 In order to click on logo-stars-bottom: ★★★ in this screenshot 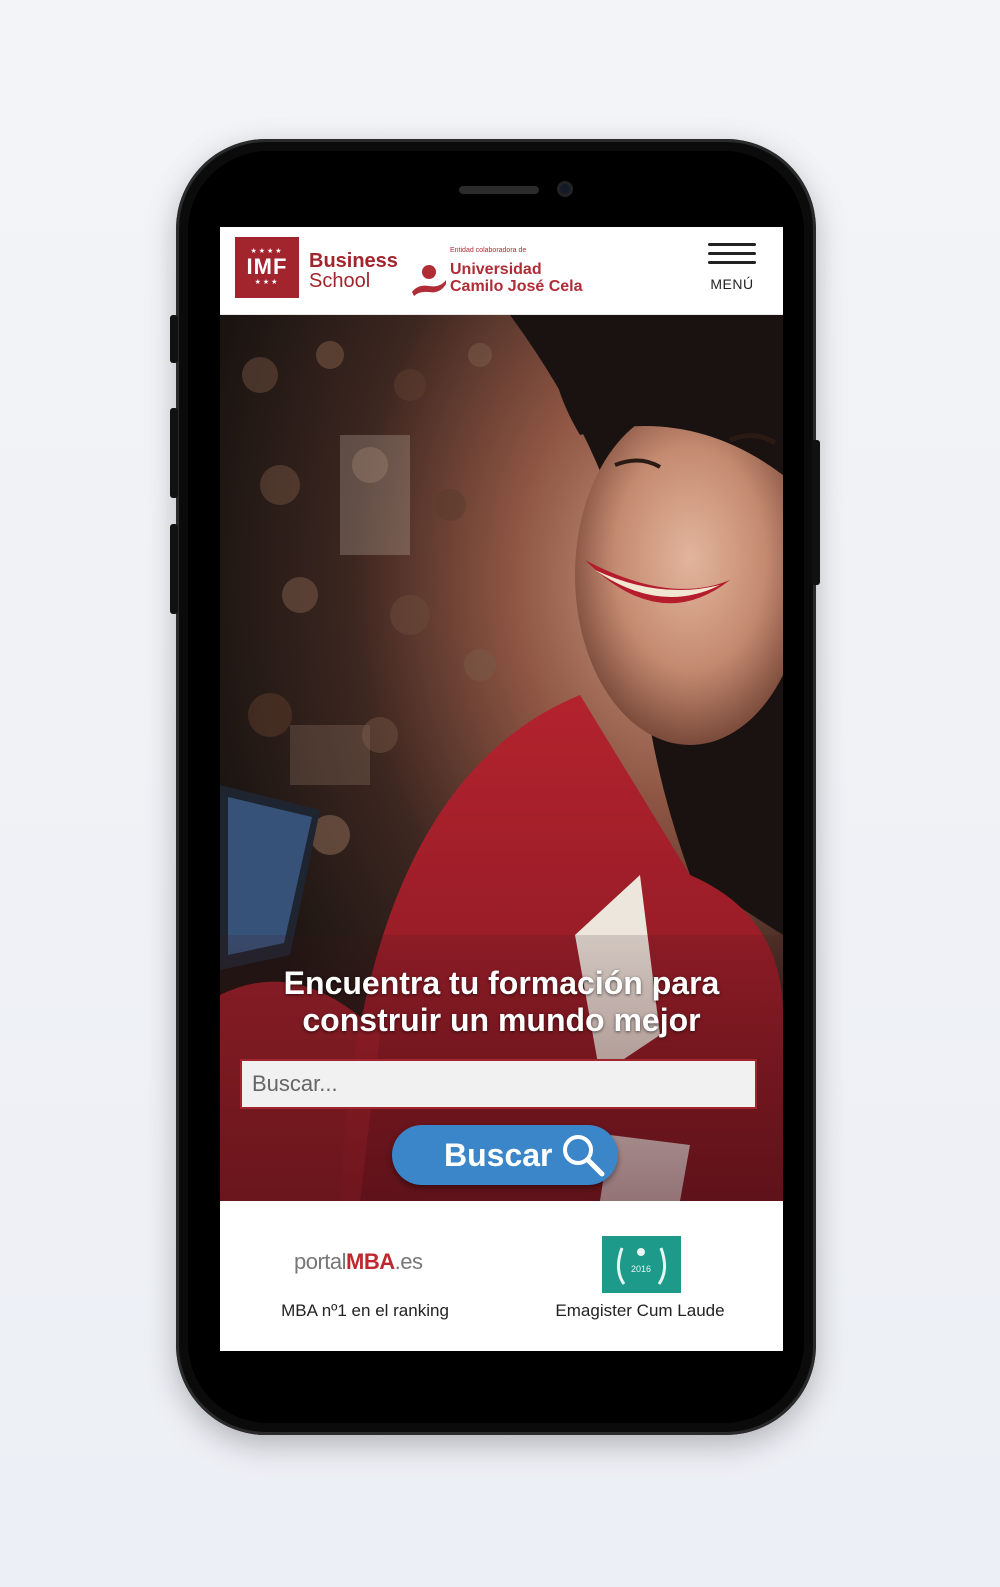, I will do `click(267, 282)`.